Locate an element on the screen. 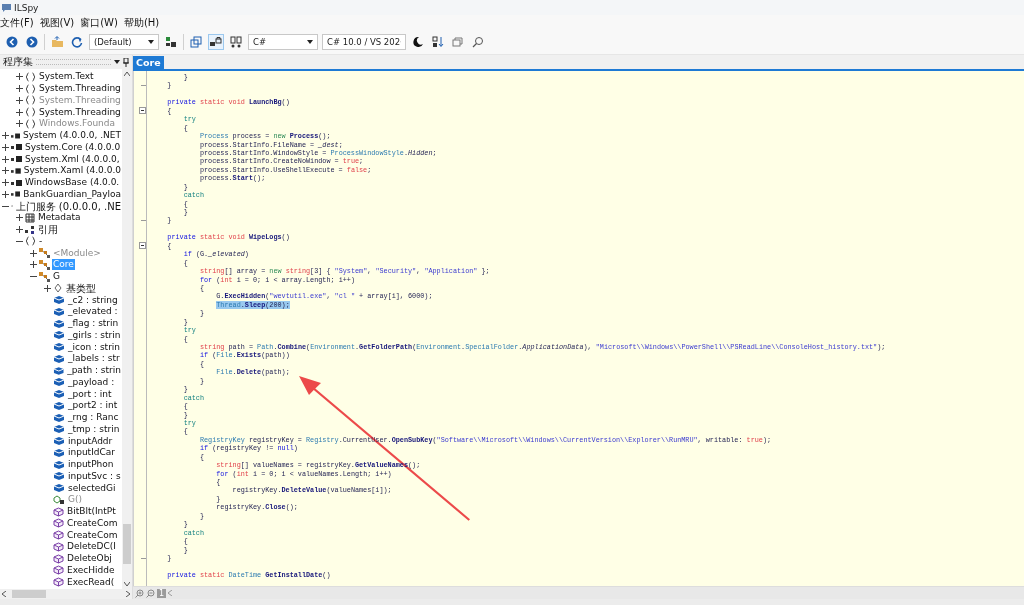  tree-item: inputPhon is located at coordinates (91, 465).